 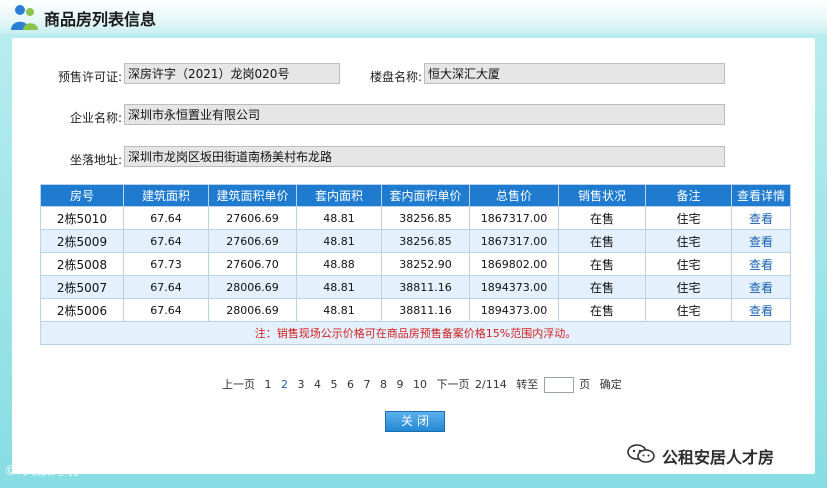 I want to click on permit-field: 深房许字（2021）龙岗020号, so click(x=232, y=73).